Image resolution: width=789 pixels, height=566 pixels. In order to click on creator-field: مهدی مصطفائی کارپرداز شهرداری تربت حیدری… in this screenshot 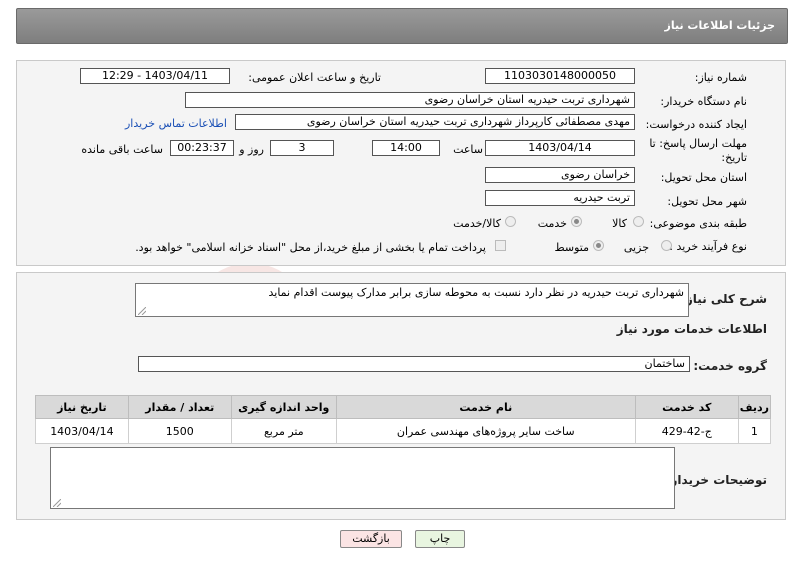, I will do `click(435, 122)`.